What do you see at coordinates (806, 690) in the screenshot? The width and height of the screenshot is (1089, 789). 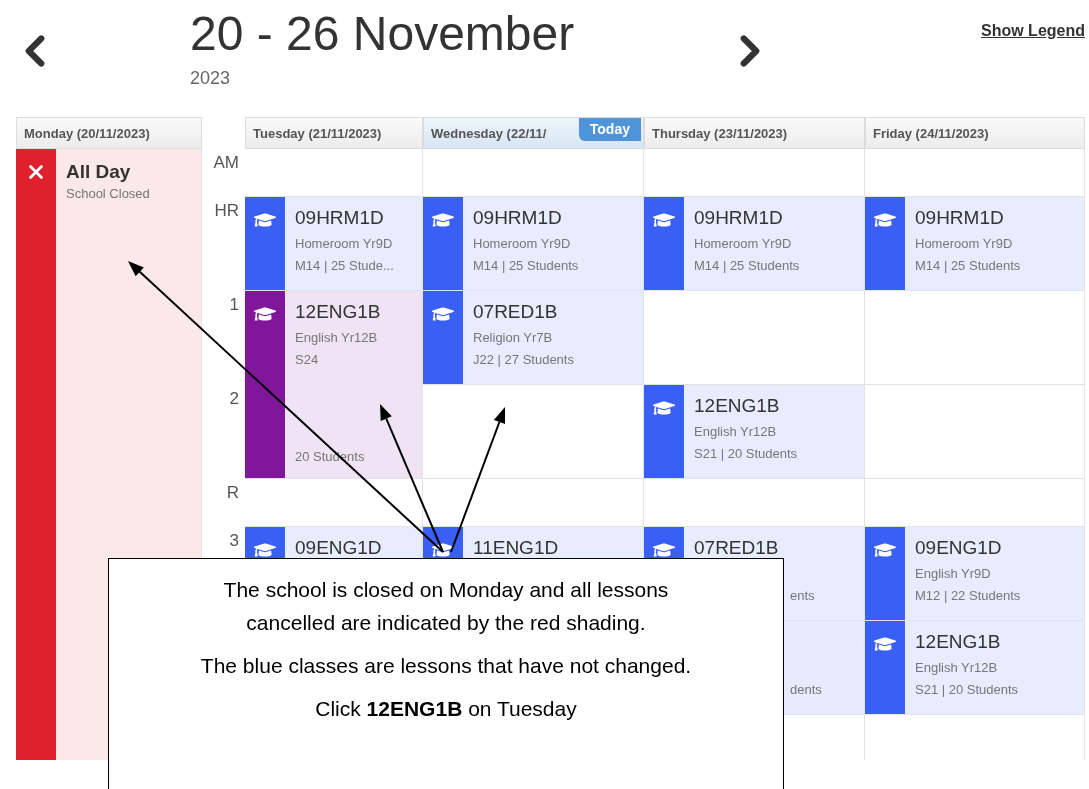 I see `class-detail: dents` at bounding box center [806, 690].